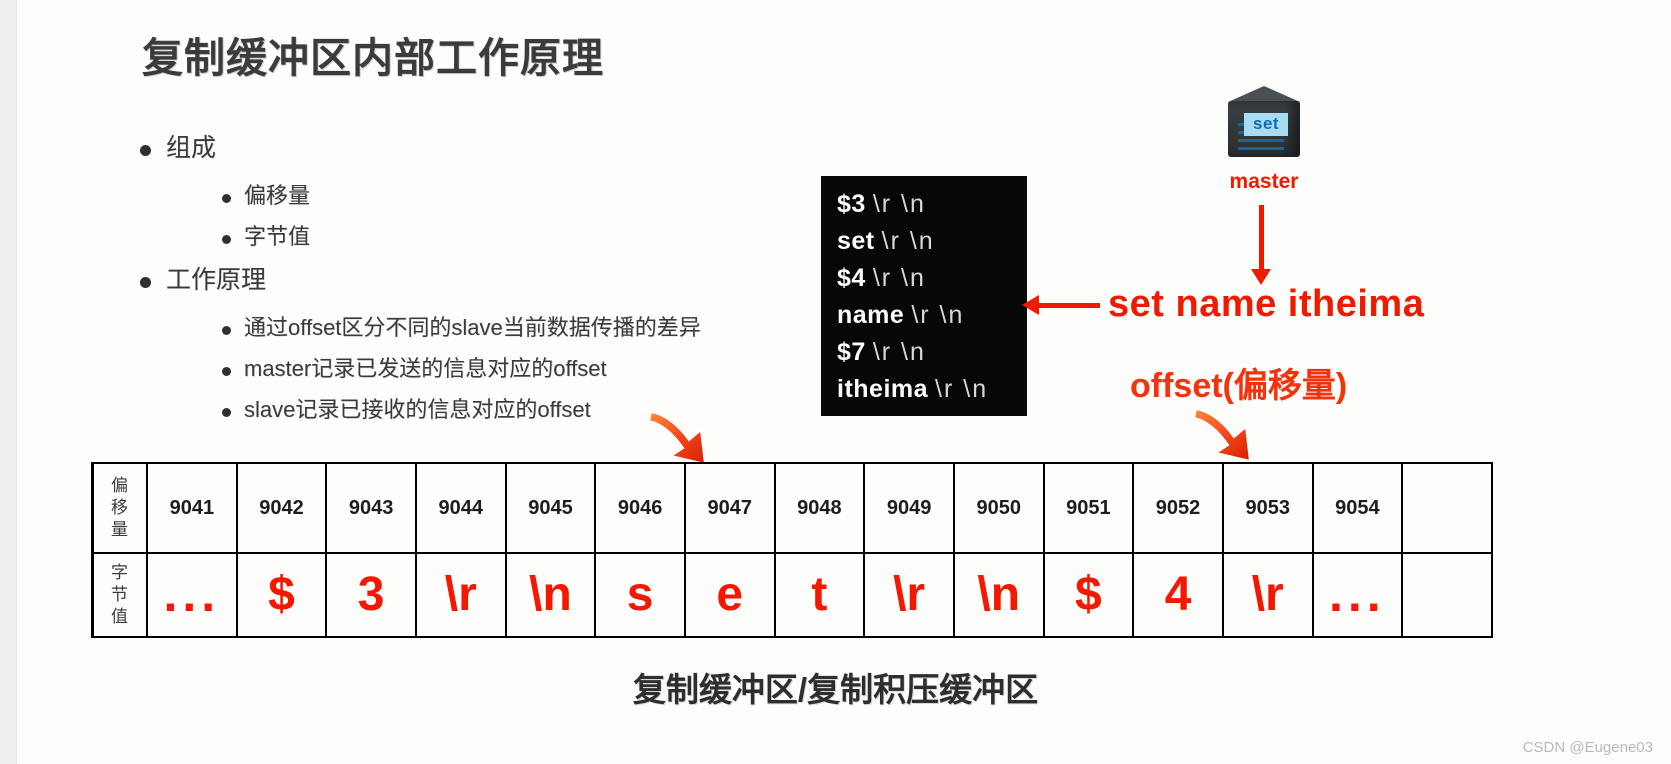 The image size is (1671, 764). I want to click on resp-line: $4 \r \n, so click(932, 278).